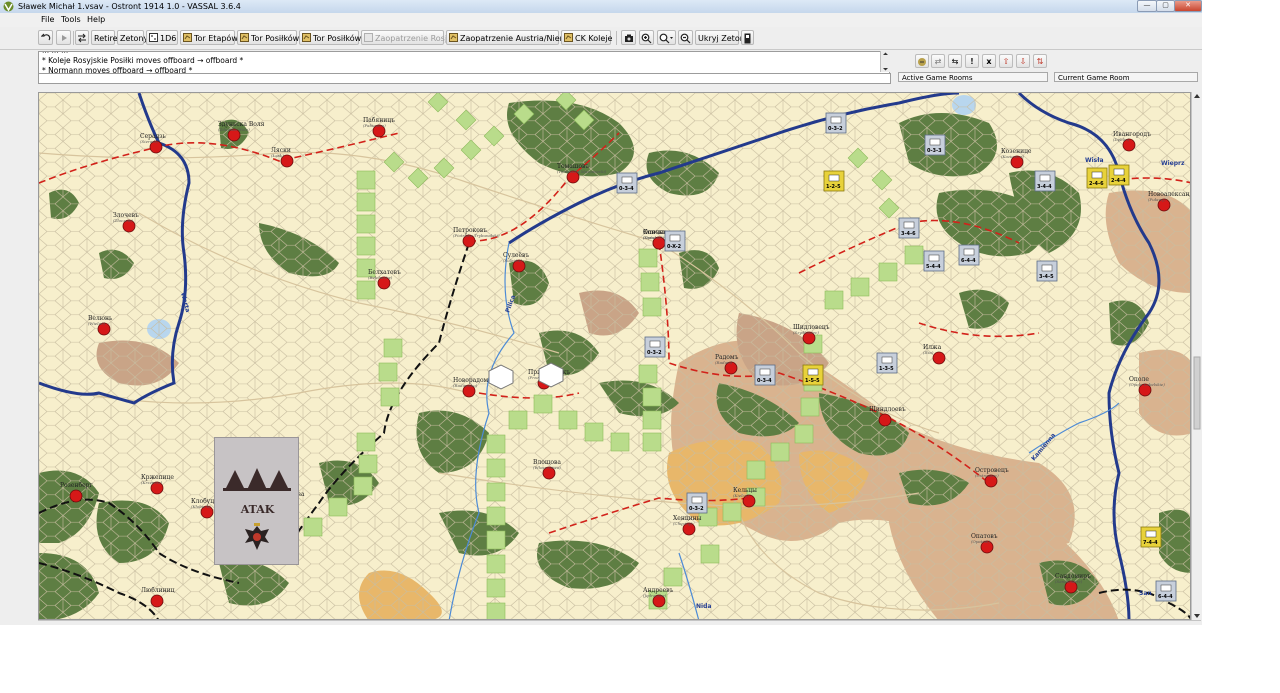  I want to click on town-name: Шиндлоевъ, so click(887, 409).